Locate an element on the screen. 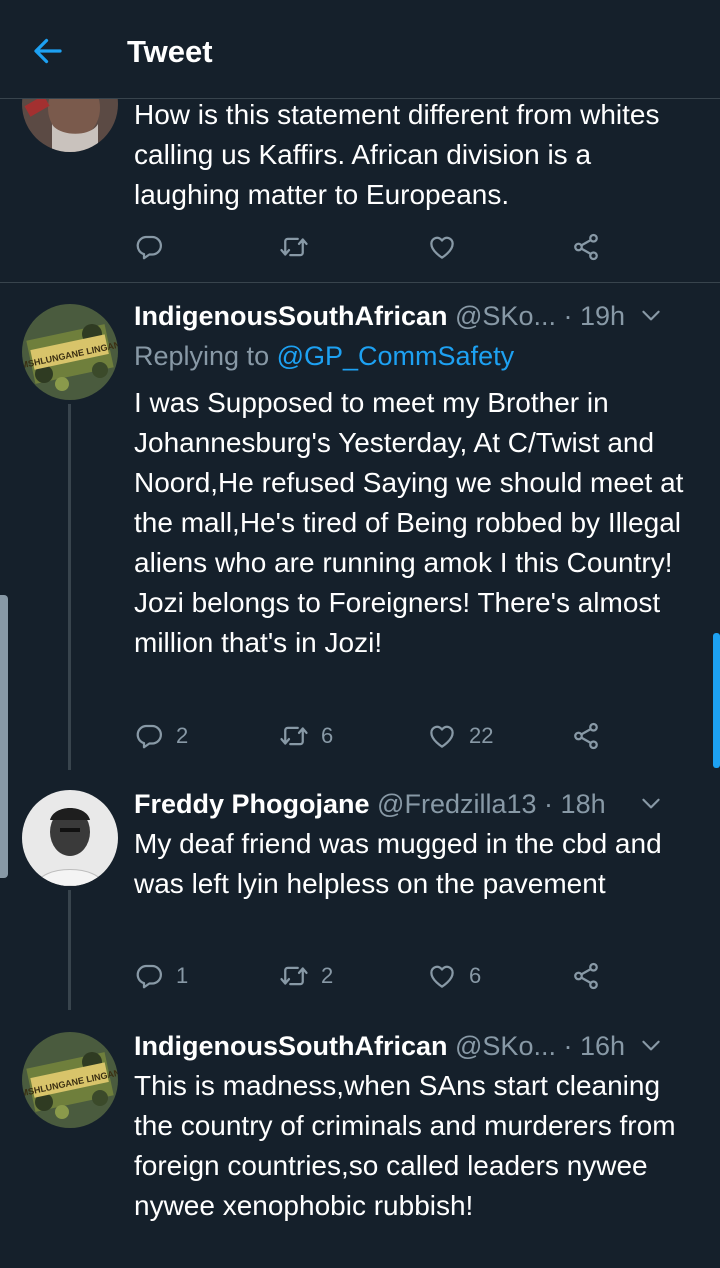  avatar is located at coordinates (70, 838).